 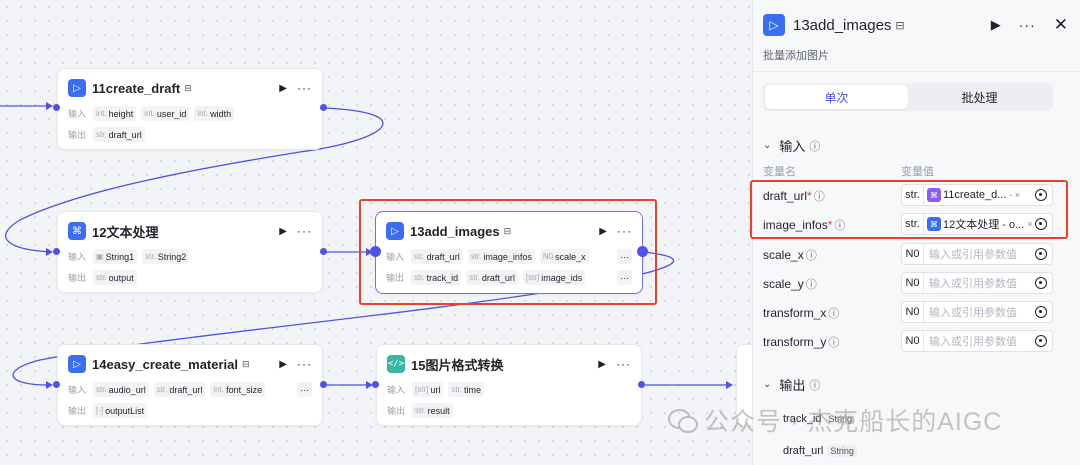 What do you see at coordinates (1029, 224) in the screenshot?
I see `remove-reference-icon: ×` at bounding box center [1029, 224].